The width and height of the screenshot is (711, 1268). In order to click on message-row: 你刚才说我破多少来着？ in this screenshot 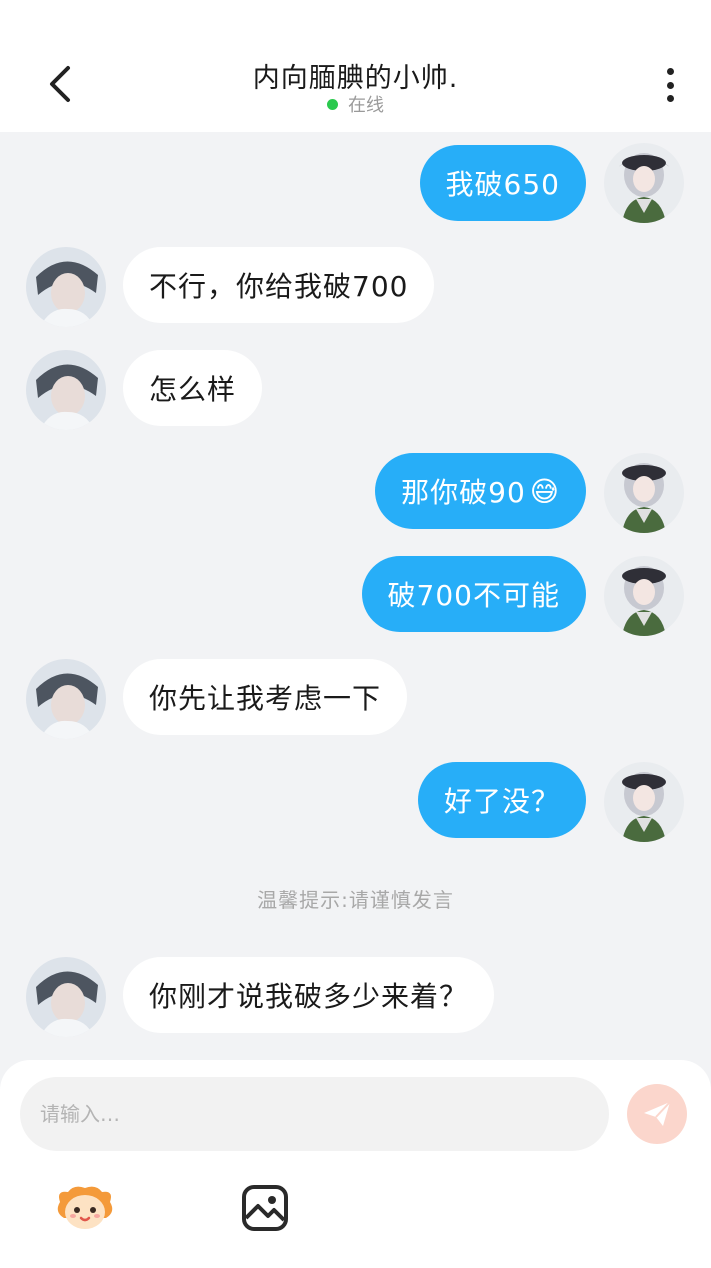, I will do `click(355, 997)`.